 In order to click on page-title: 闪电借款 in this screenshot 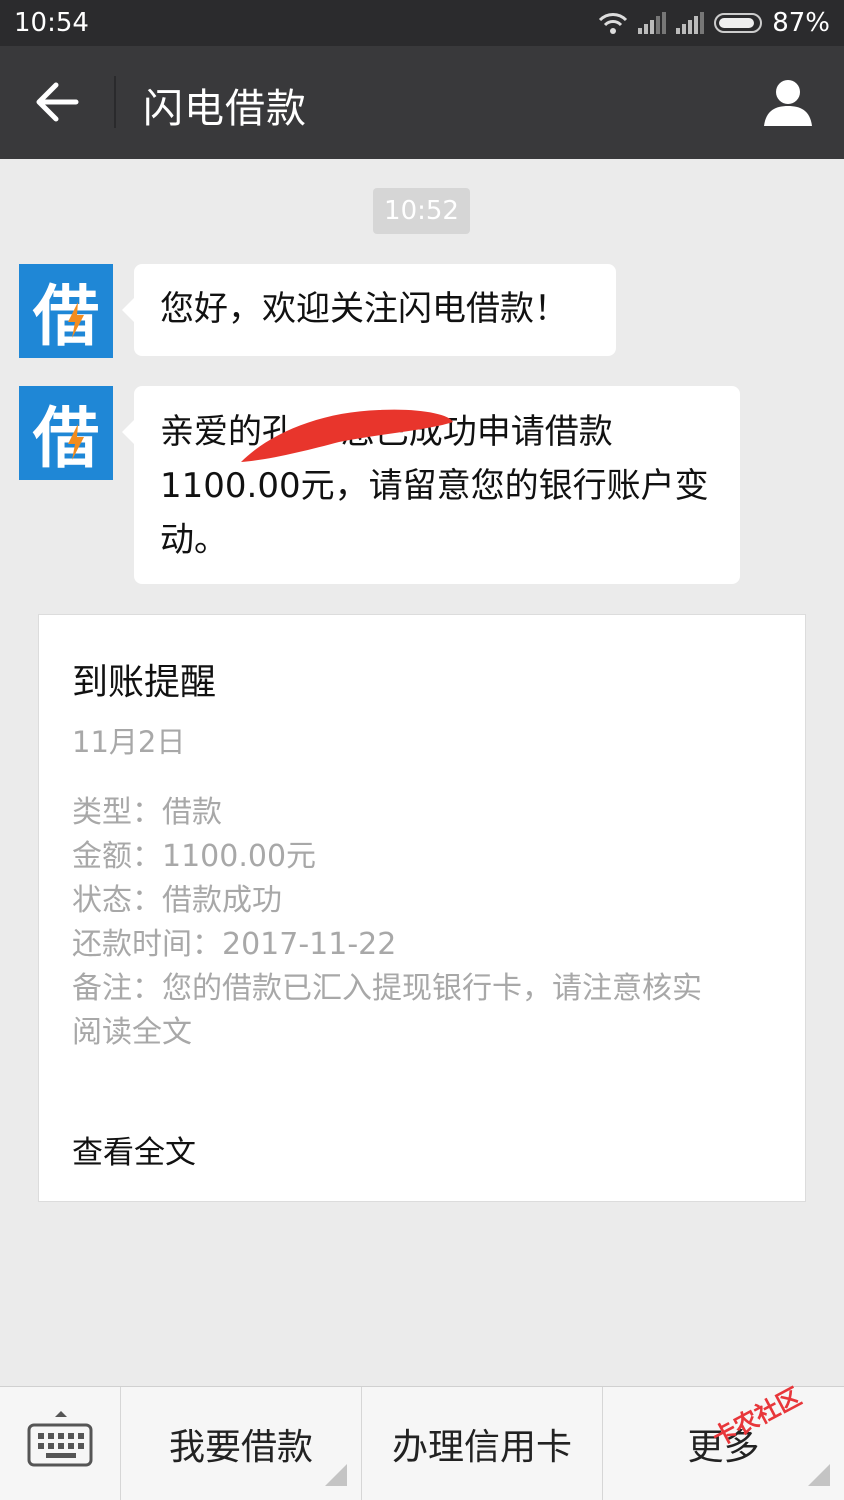, I will do `click(225, 109)`.